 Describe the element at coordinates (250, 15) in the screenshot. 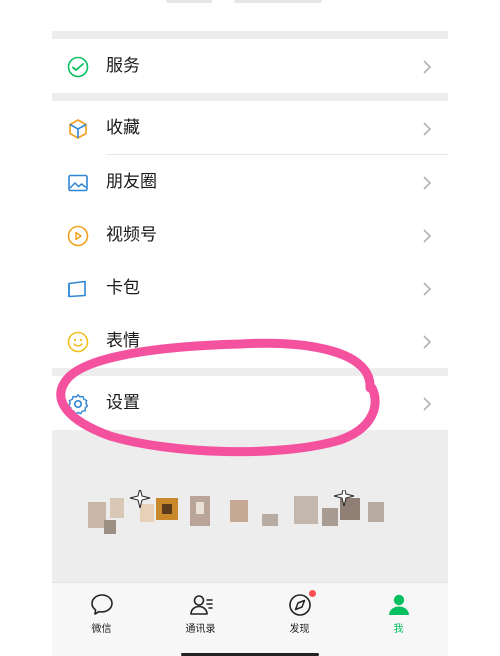

I see `profile-area-bottom` at that location.